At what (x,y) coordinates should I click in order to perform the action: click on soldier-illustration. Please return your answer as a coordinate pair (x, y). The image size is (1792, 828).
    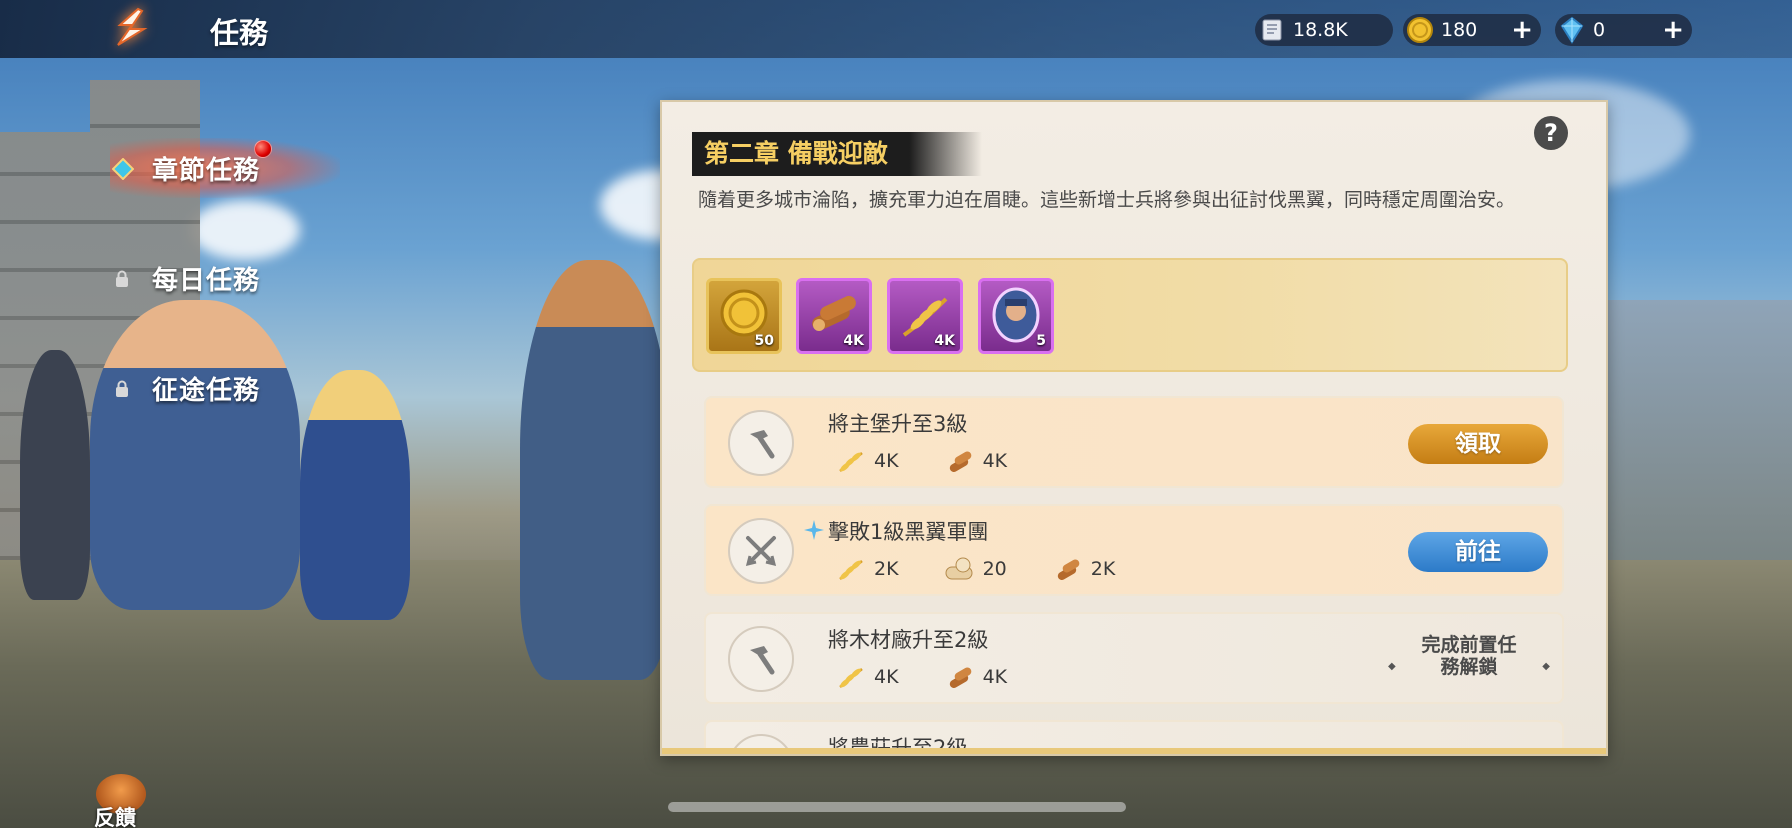
    Looking at the image, I should click on (55, 475).